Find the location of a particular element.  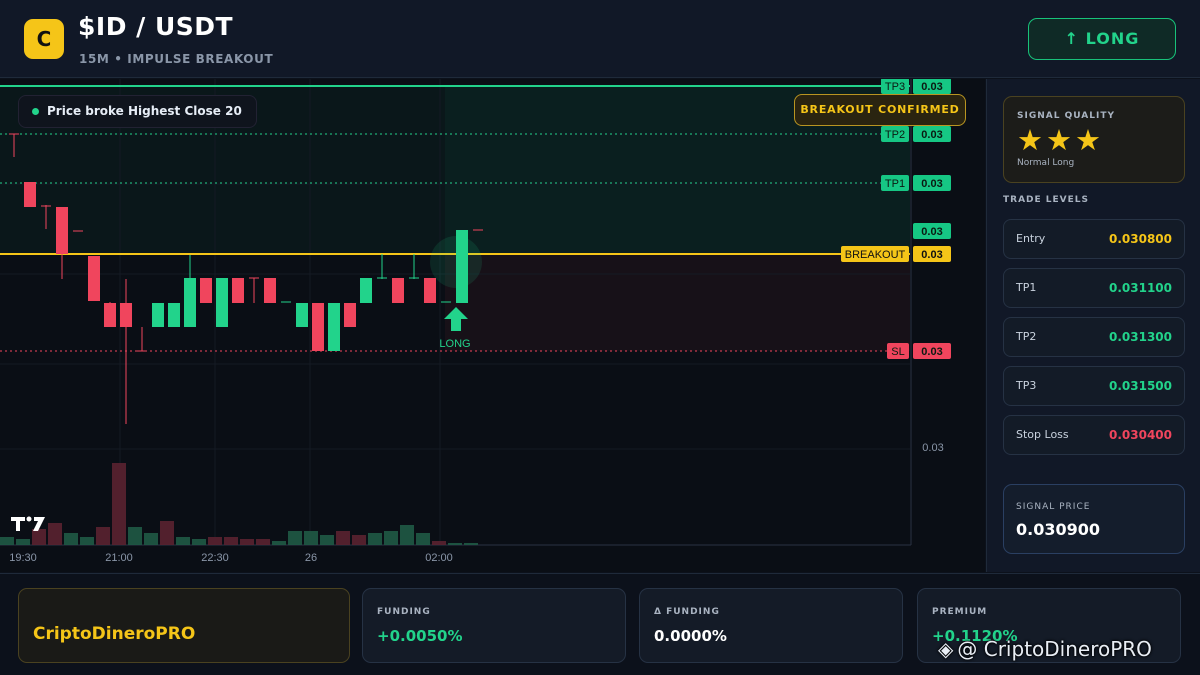

time-axis-label: 22:30 is located at coordinates (215, 558).